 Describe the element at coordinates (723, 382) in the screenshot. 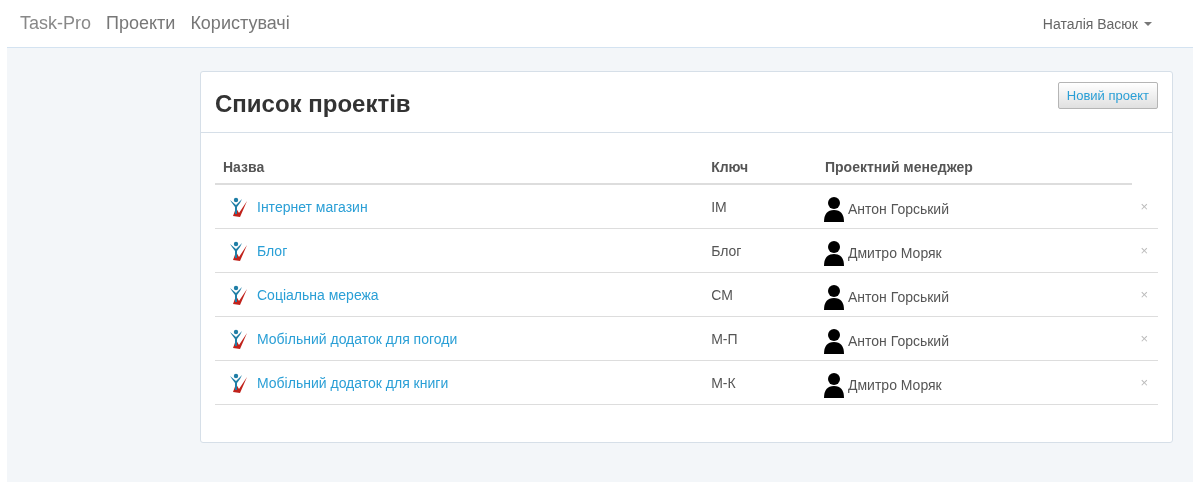

I see `project-key: М-К` at that location.